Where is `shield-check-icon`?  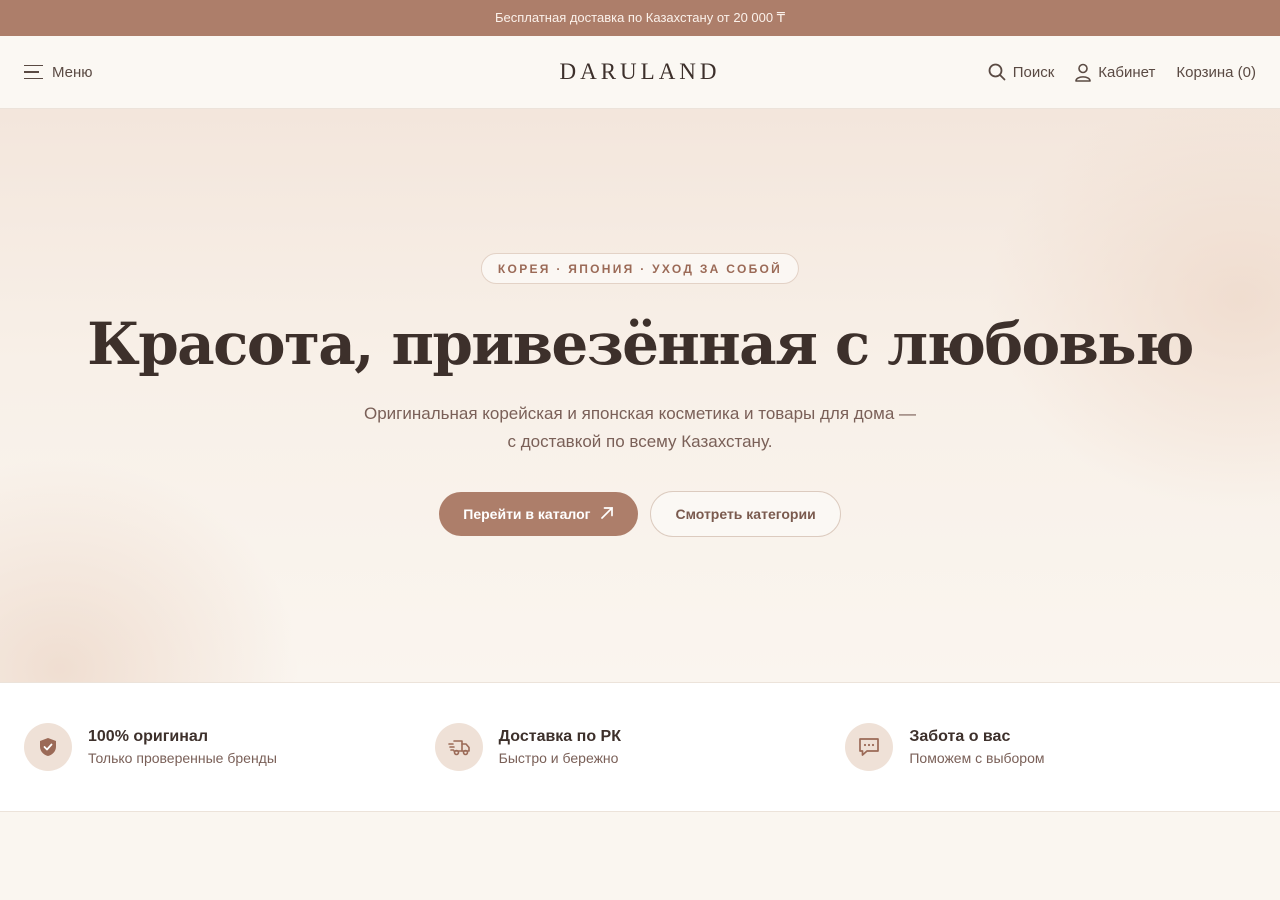 shield-check-icon is located at coordinates (48, 747).